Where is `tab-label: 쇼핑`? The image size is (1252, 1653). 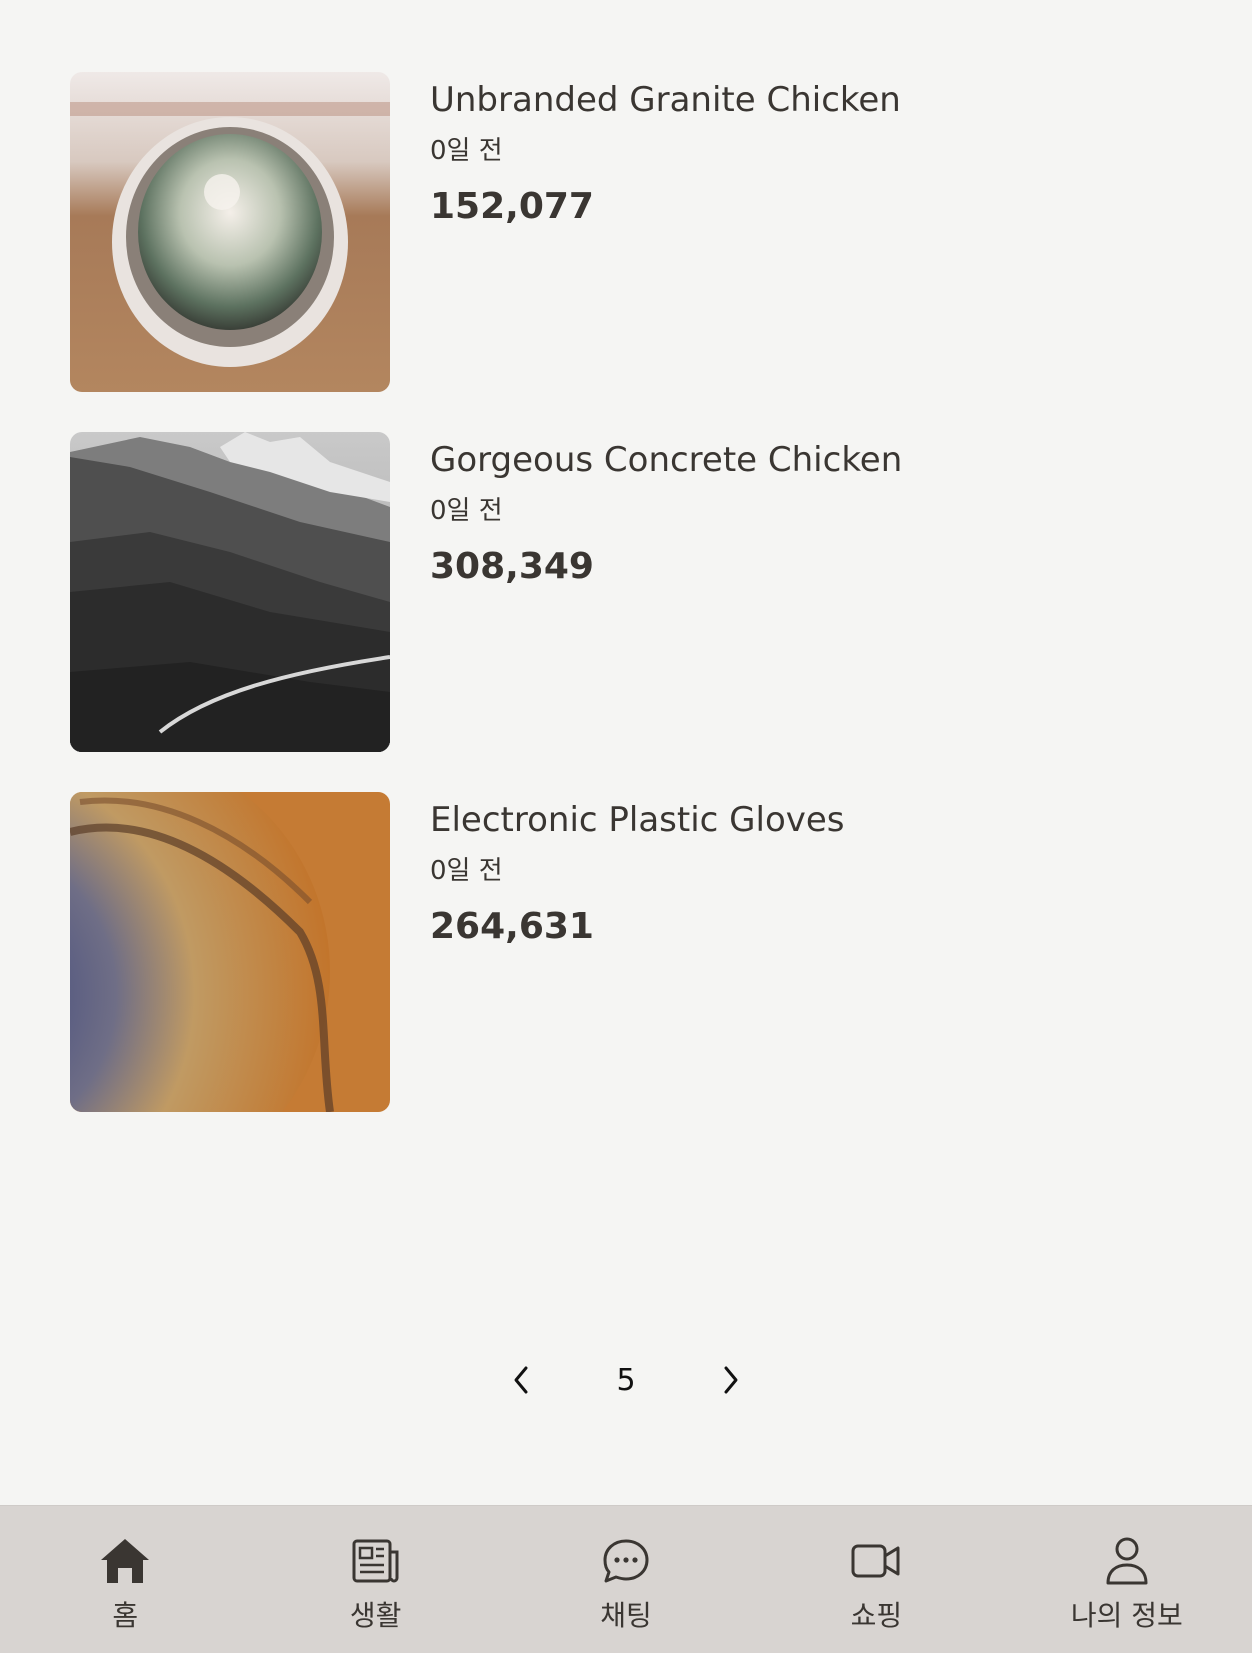 tab-label: 쇼핑 is located at coordinates (876, 1615).